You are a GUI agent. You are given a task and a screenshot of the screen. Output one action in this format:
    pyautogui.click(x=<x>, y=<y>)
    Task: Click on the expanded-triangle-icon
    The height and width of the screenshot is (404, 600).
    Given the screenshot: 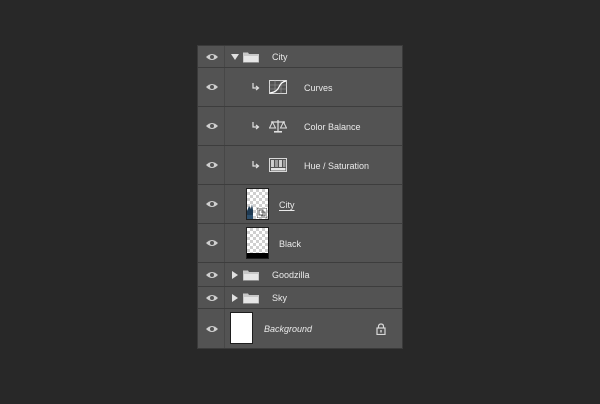 What is the action you would take?
    pyautogui.click(x=235, y=57)
    